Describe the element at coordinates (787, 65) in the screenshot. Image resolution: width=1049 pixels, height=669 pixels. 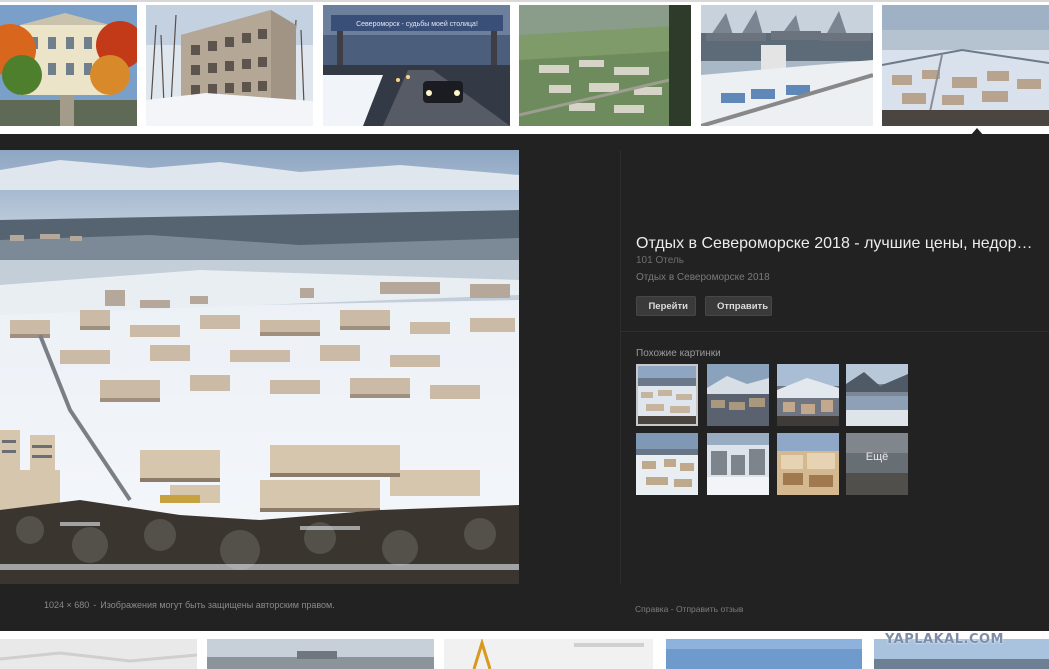
I see `thumbnail-harbor-warships` at that location.